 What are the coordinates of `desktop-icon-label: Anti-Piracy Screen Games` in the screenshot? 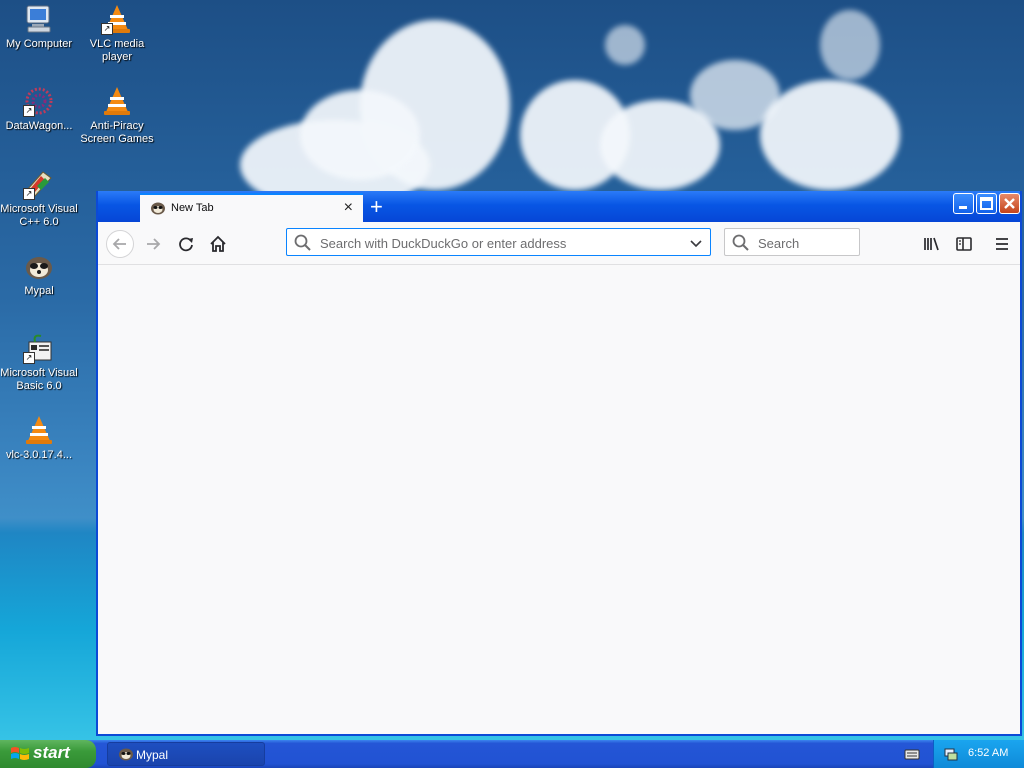 It's located at (117, 132).